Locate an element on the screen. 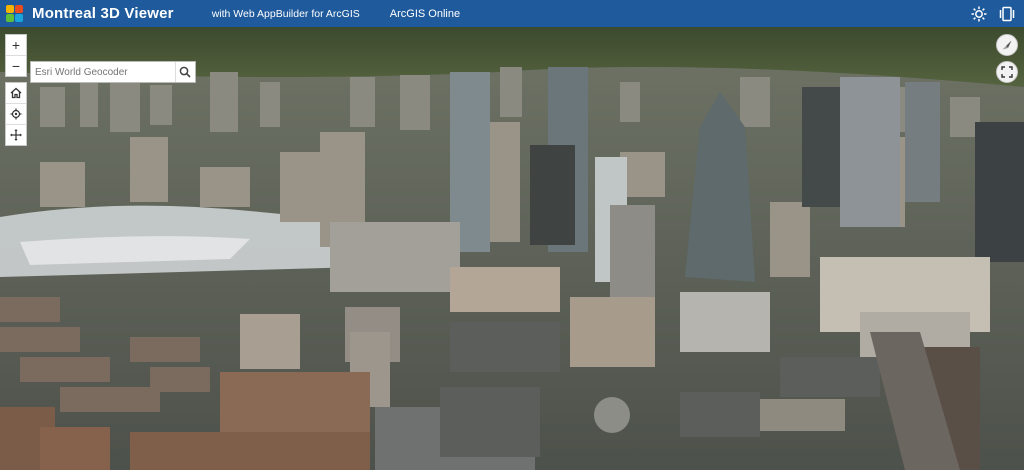 This screenshot has height=470, width=1024. locate-icon is located at coordinates (16, 113).